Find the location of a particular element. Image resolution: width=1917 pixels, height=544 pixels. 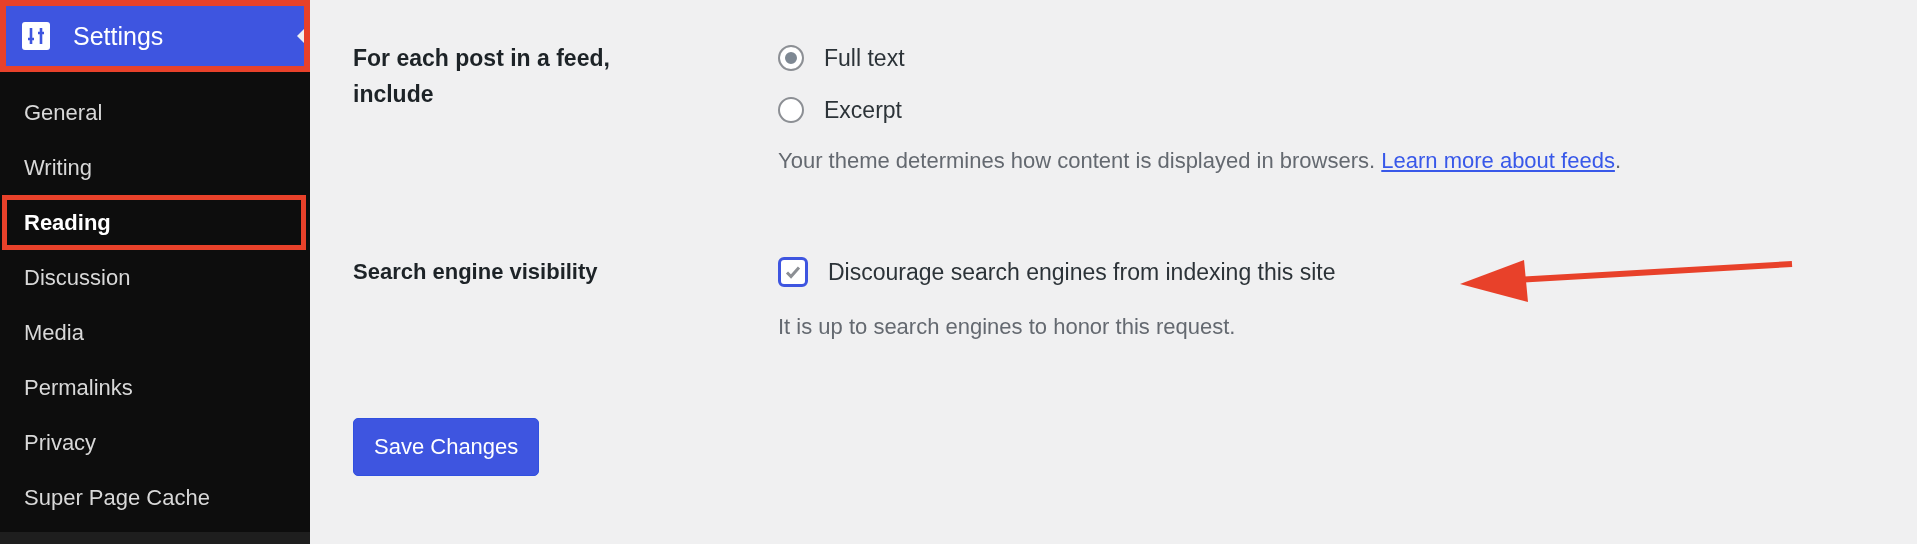

submenu-item: Reading is located at coordinates (154, 222).